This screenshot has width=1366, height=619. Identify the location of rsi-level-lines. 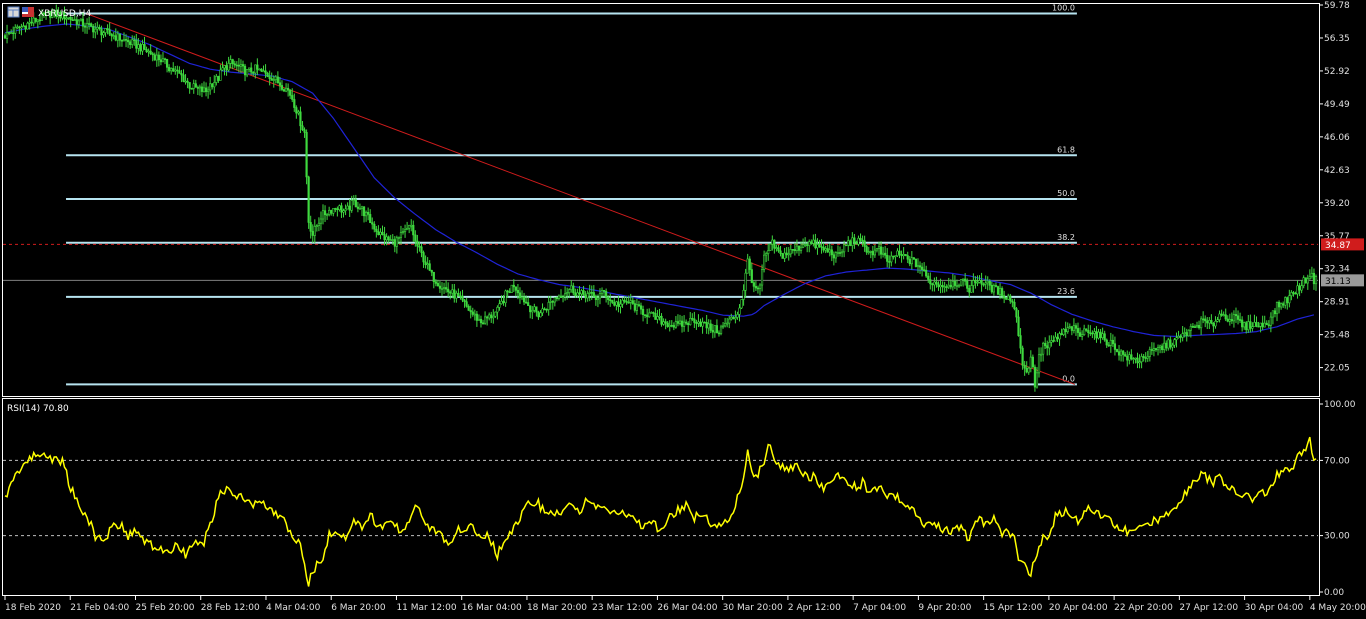
(660, 498).